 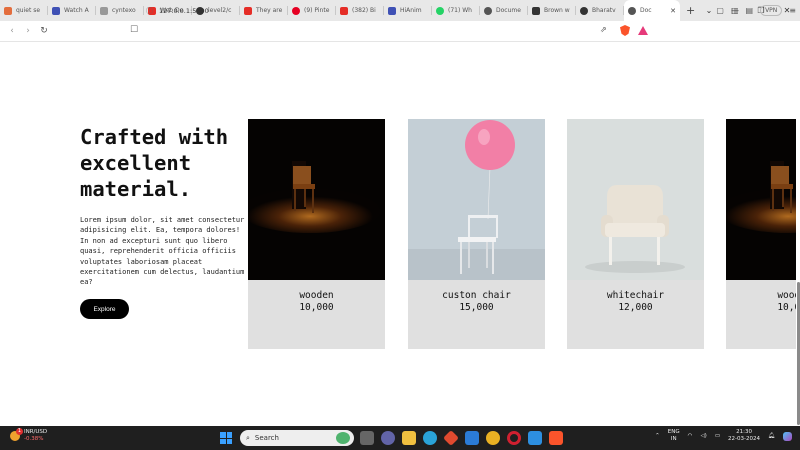 What do you see at coordinates (798, 234) in the screenshot?
I see `scrollbar` at bounding box center [798, 234].